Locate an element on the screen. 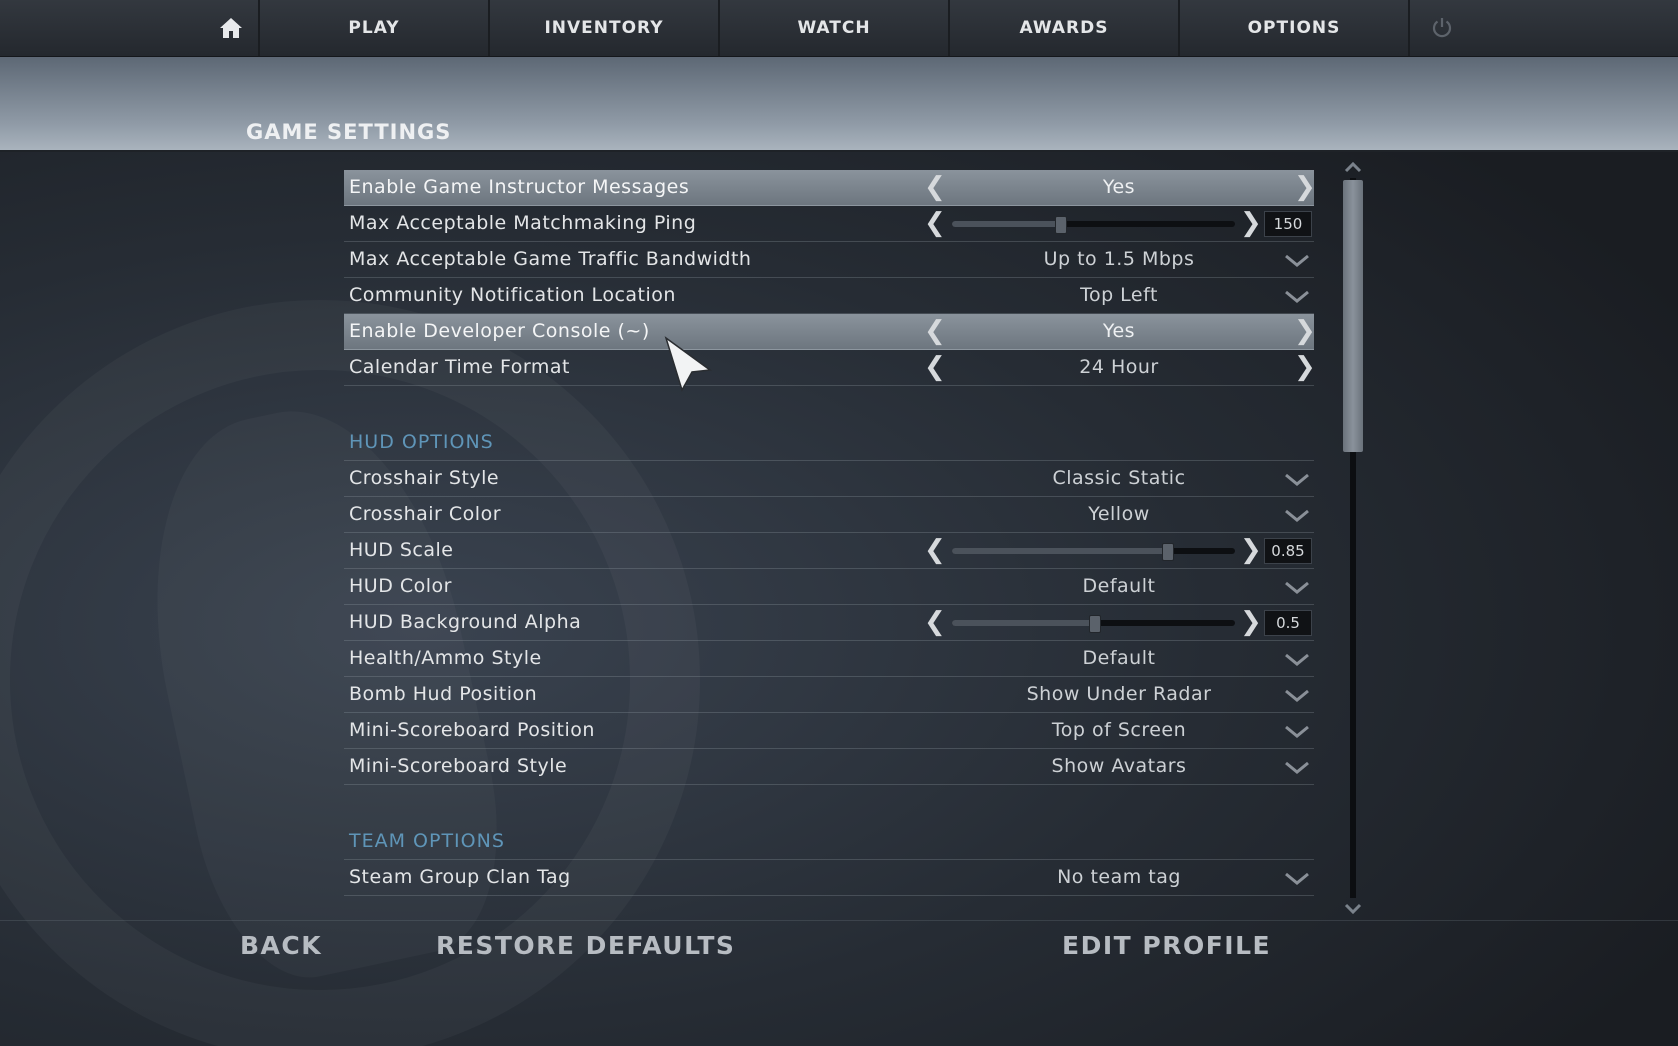 Image resolution: width=1678 pixels, height=1046 pixels. edit-profile-button: EDIT PROFILE is located at coordinates (1166, 946).